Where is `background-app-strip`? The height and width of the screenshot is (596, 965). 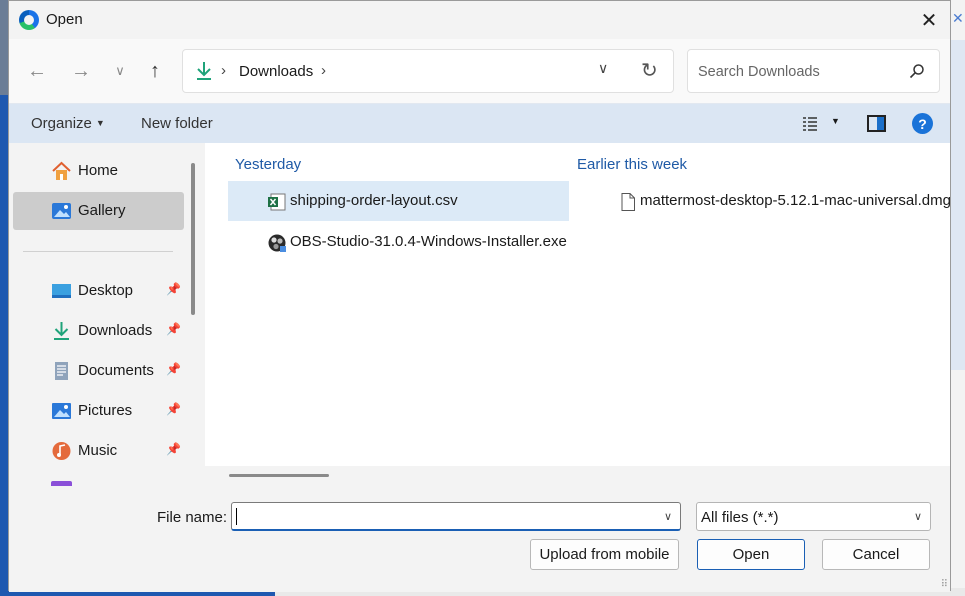
background-app-strip is located at coordinates (4, 345).